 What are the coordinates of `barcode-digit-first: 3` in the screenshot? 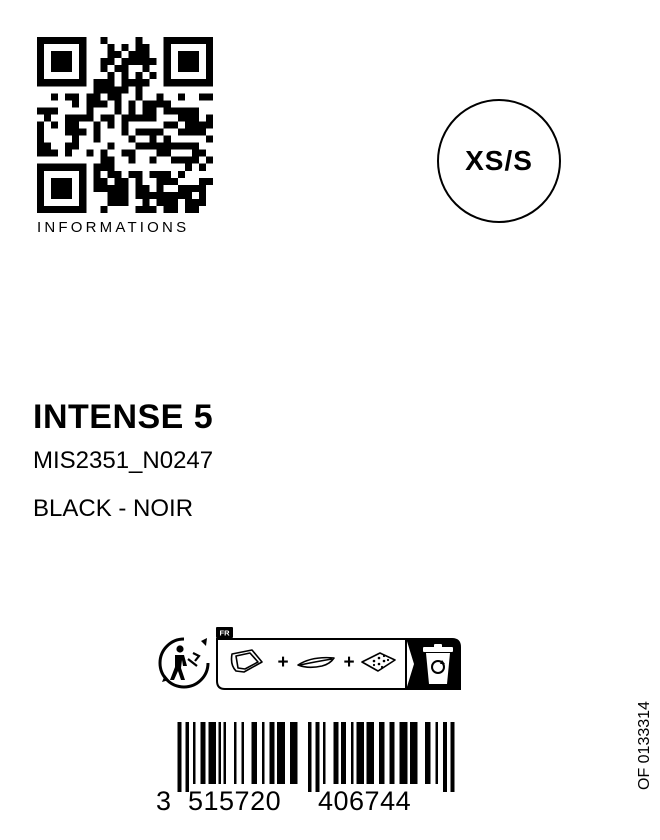 It's located at (164, 801).